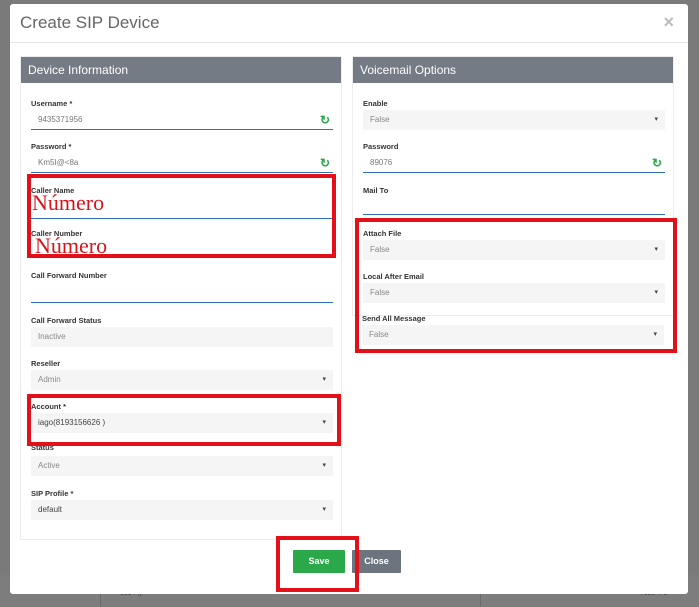 The height and width of the screenshot is (607, 699). I want to click on voicemail-options-header: Voicemail Options, so click(513, 70).